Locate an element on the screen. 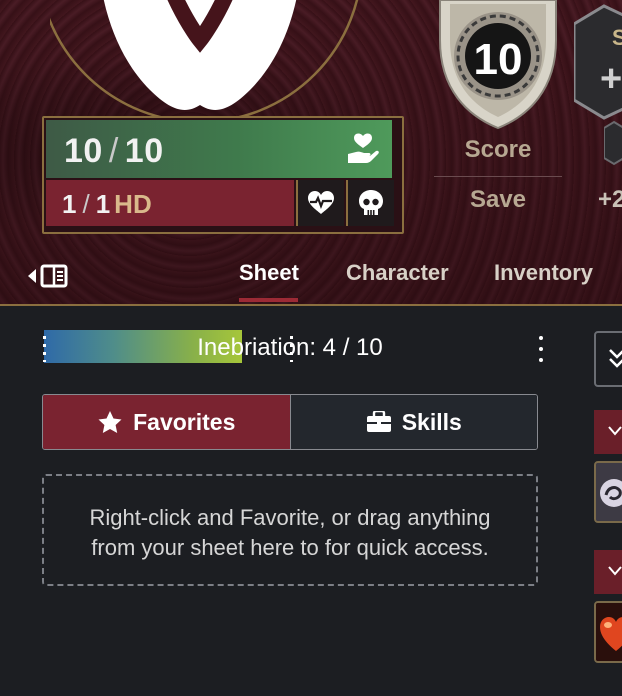 The image size is (622, 696). briefcase-icon is located at coordinates (378, 421).